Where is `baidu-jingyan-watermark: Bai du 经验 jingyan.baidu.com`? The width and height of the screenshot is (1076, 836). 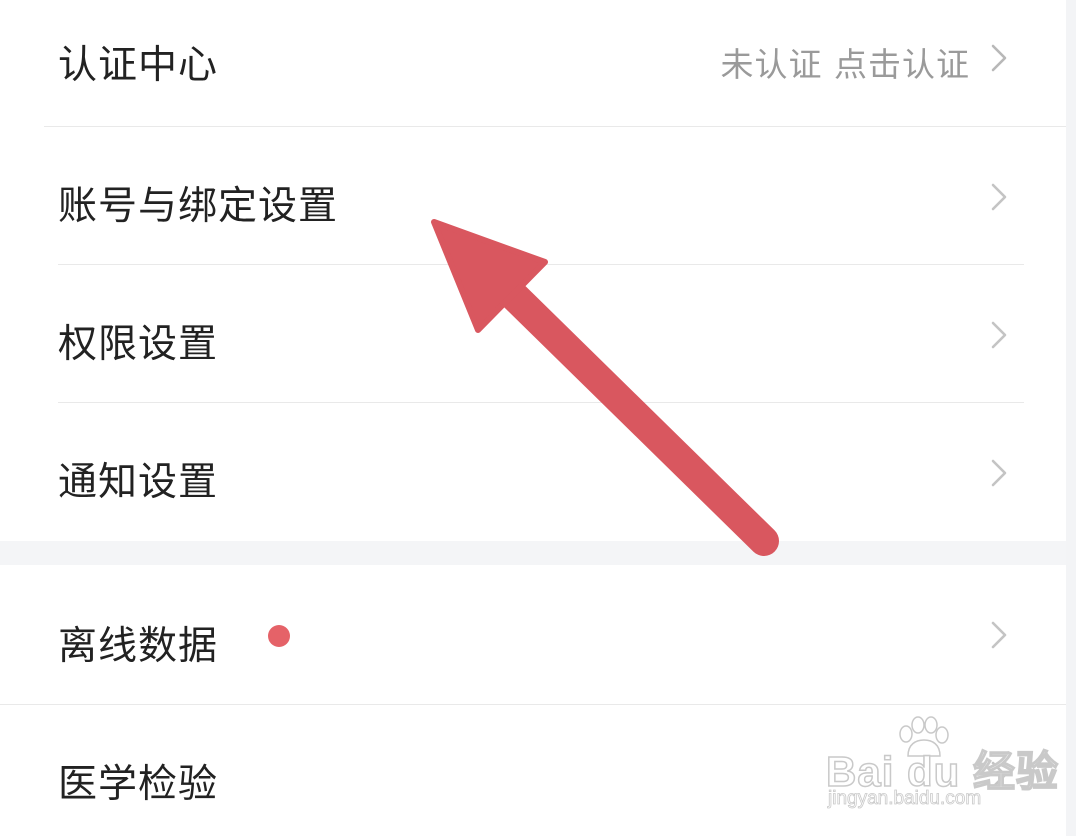
baidu-jingyan-watermark: Bai du 经验 jingyan.baidu.com is located at coordinates (940, 766).